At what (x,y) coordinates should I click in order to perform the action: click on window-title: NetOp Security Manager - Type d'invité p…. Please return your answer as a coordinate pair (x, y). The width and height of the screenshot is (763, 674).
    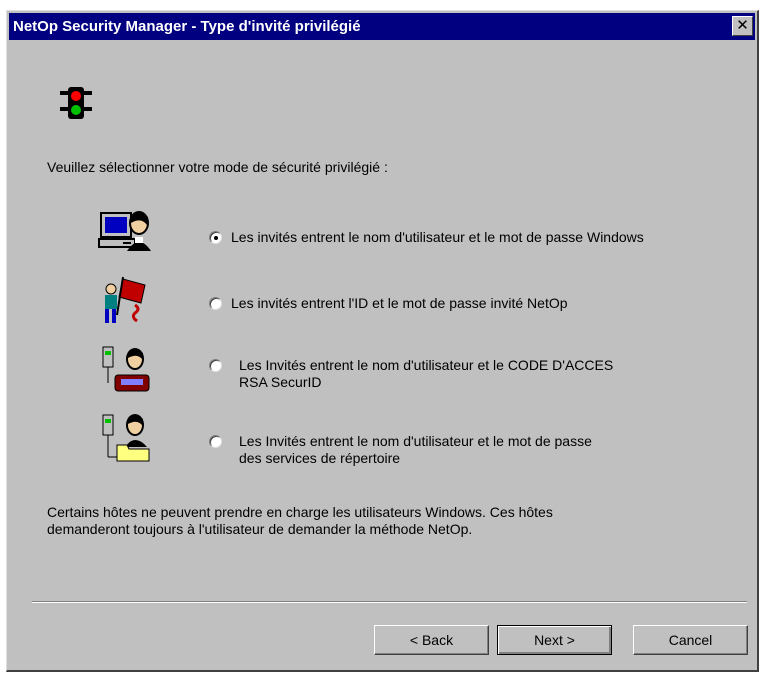
    Looking at the image, I should click on (187, 26).